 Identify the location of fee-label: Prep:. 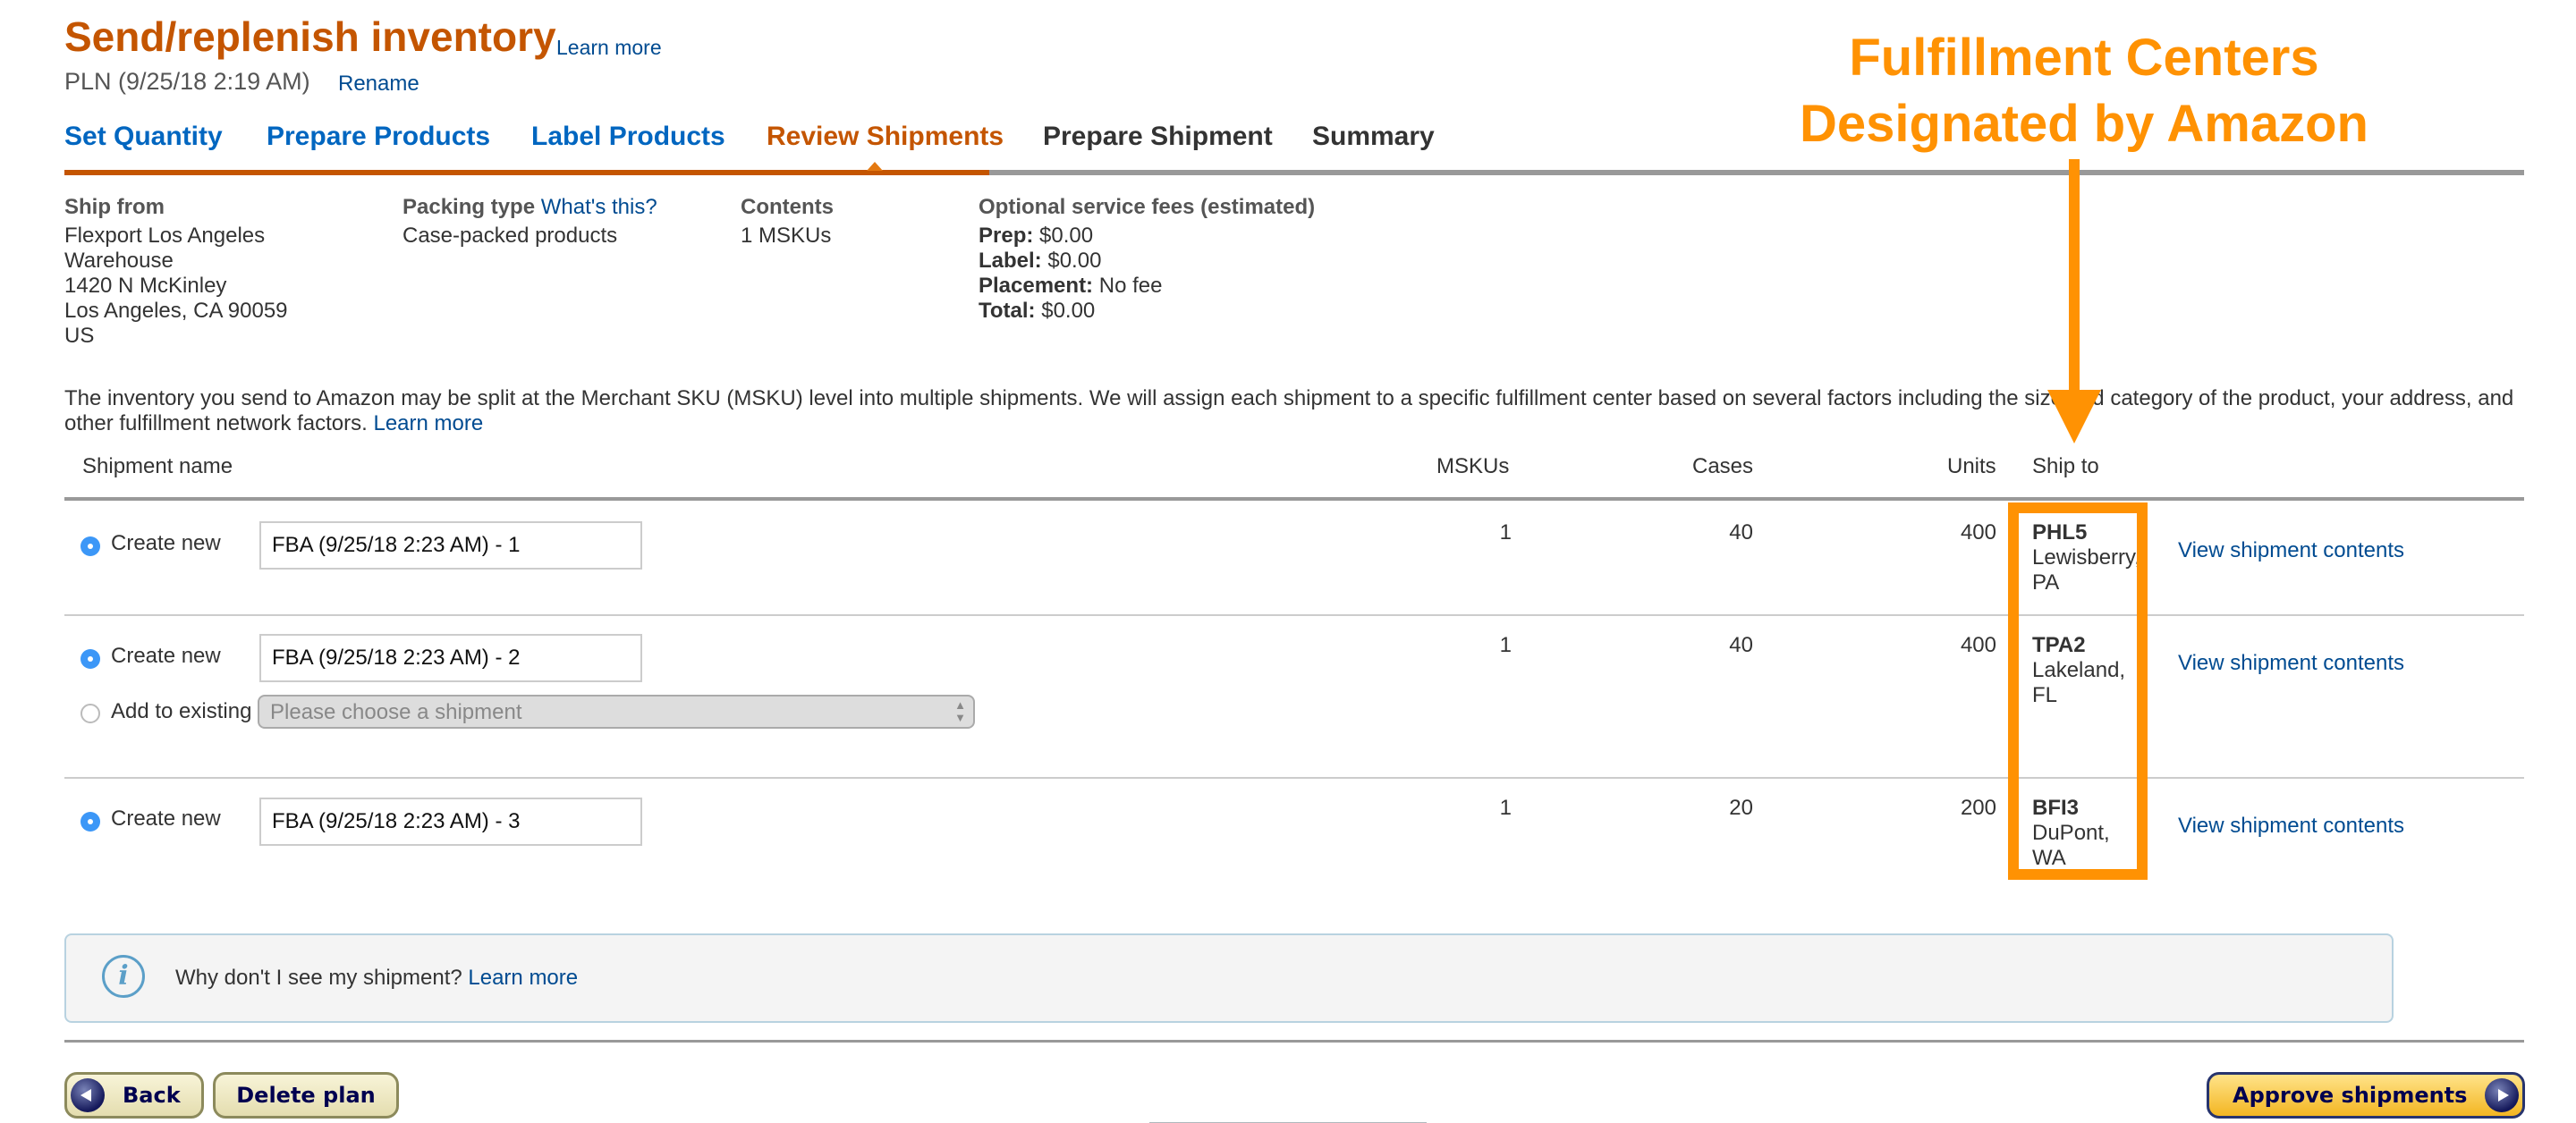
(1006, 236).